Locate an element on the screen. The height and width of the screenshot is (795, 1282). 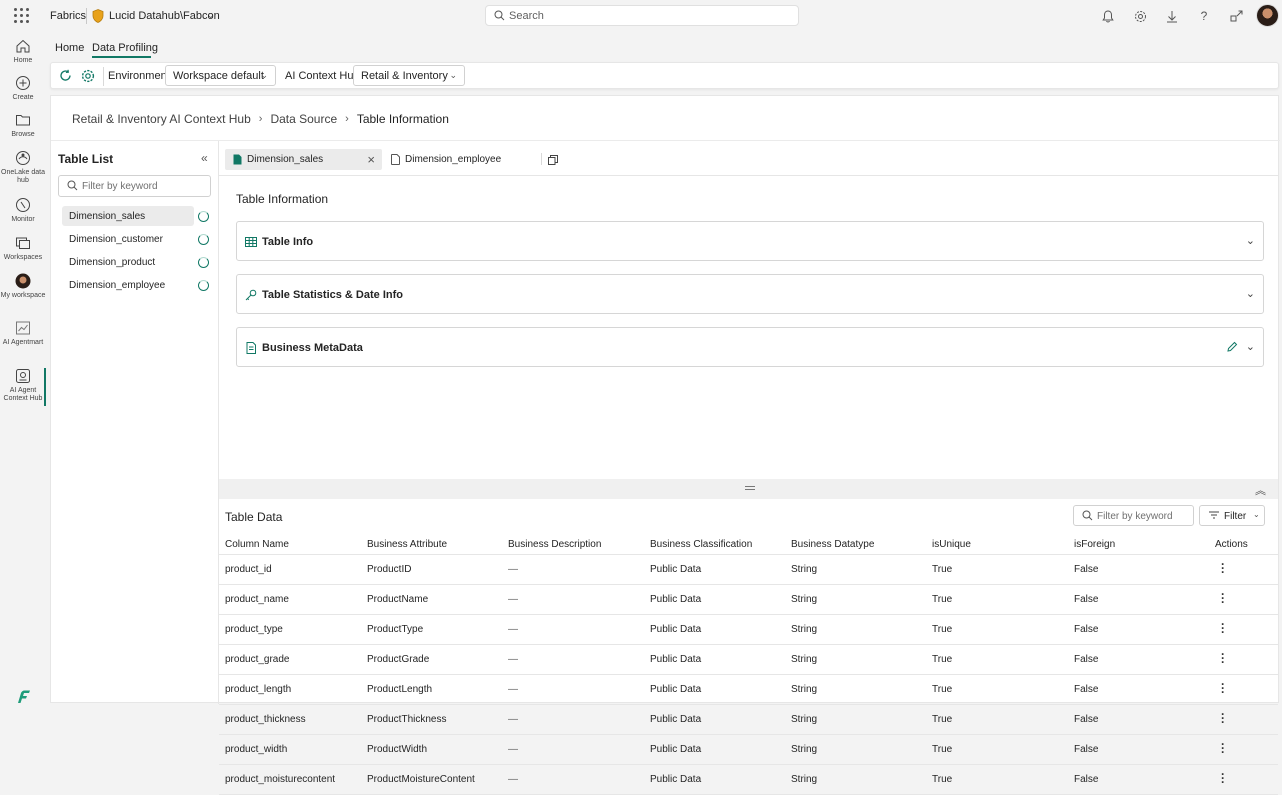
table-cell: ProductLength is located at coordinates (400, 689).